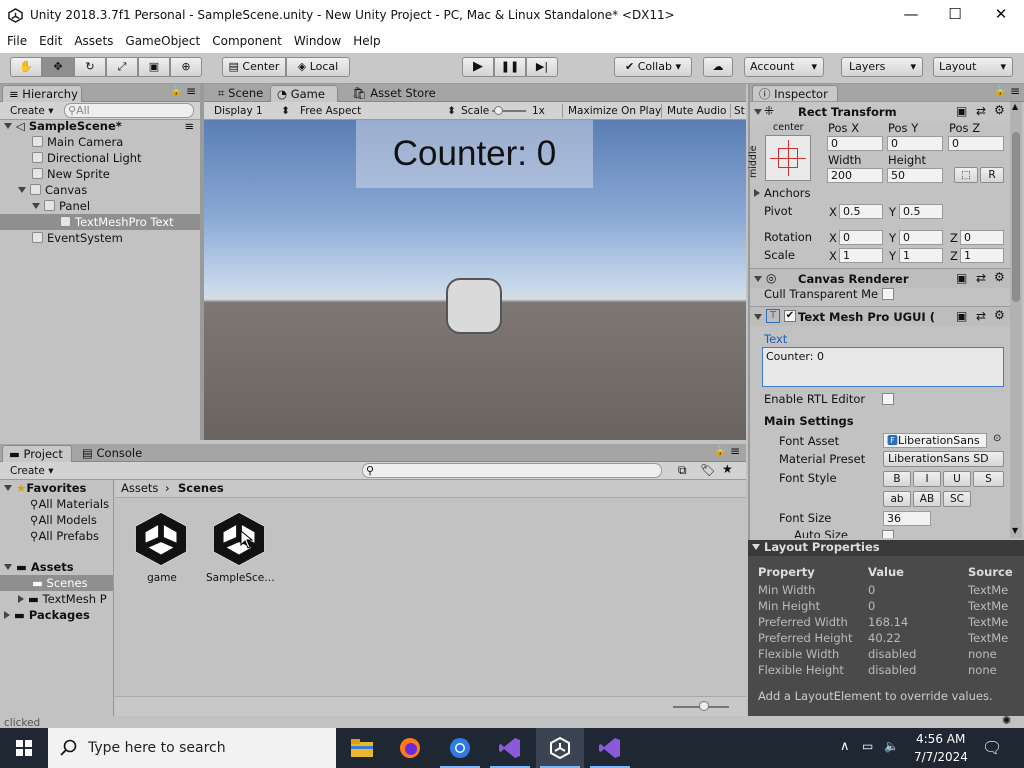 This screenshot has width=1024, height=768. Describe the element at coordinates (982, 237) in the screenshot. I see `rotation-z-field: 0` at that location.